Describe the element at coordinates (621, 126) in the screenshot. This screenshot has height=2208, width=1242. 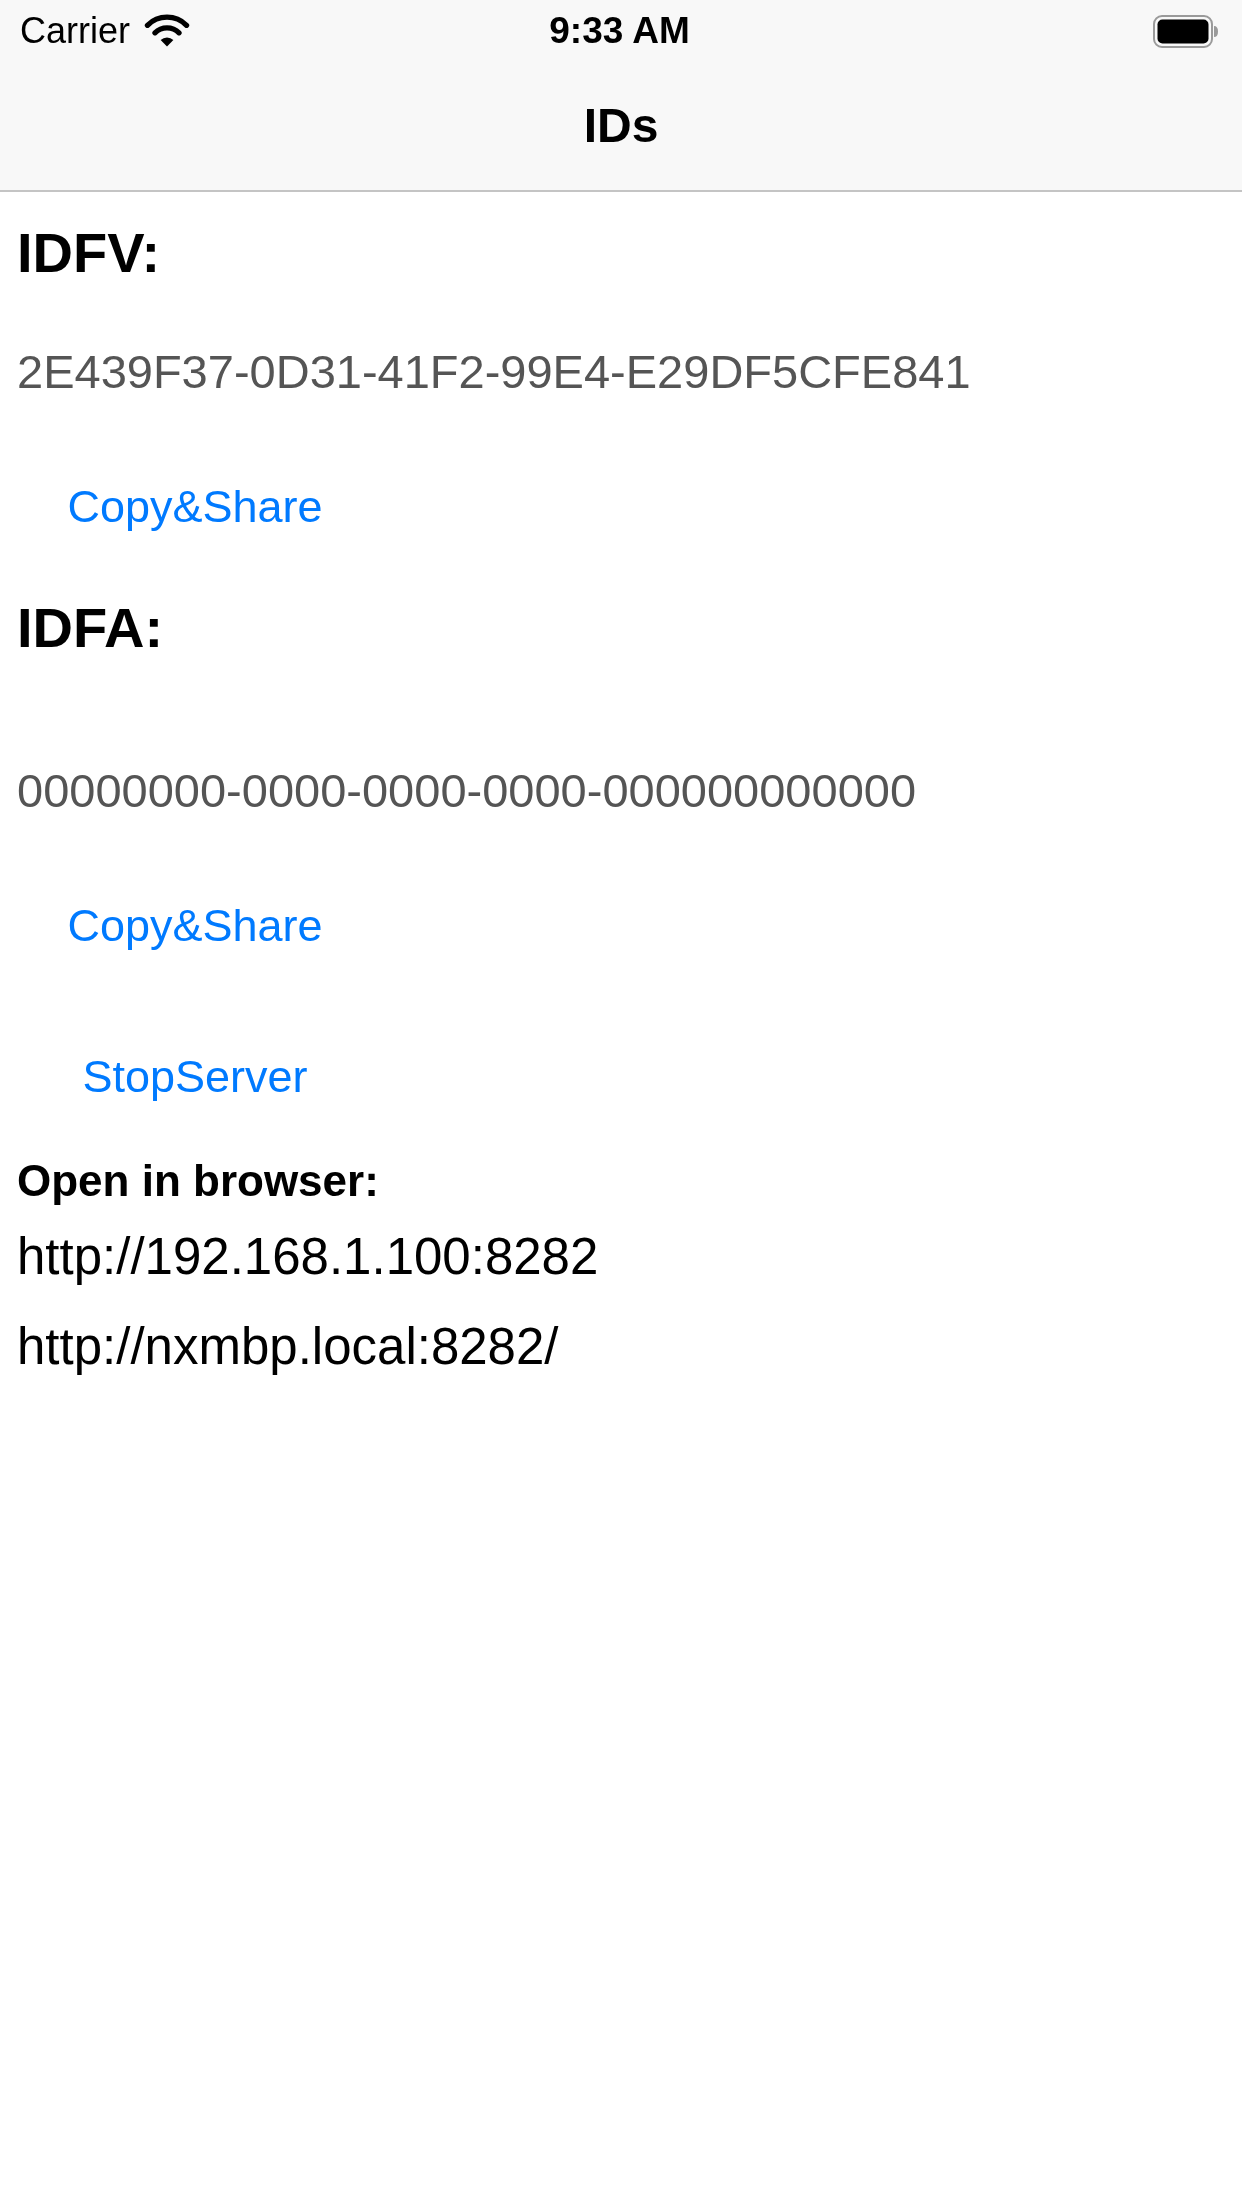
I see `nav-title: IDs` at that location.